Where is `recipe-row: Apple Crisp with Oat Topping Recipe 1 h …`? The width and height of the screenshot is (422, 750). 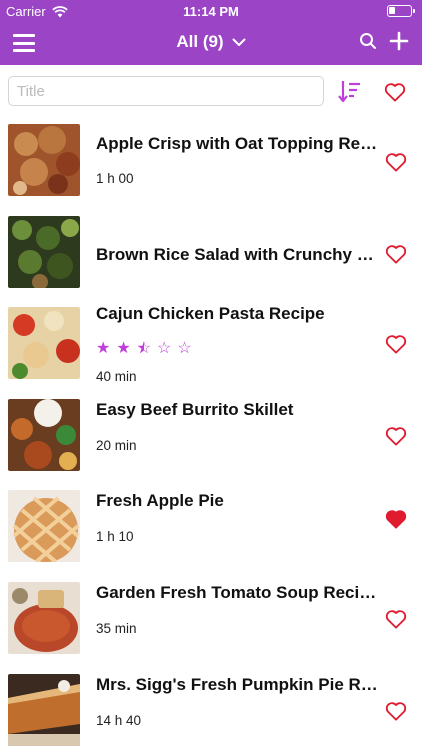 recipe-row: Apple Crisp with Oat Topping Recipe 1 h … is located at coordinates (211, 163).